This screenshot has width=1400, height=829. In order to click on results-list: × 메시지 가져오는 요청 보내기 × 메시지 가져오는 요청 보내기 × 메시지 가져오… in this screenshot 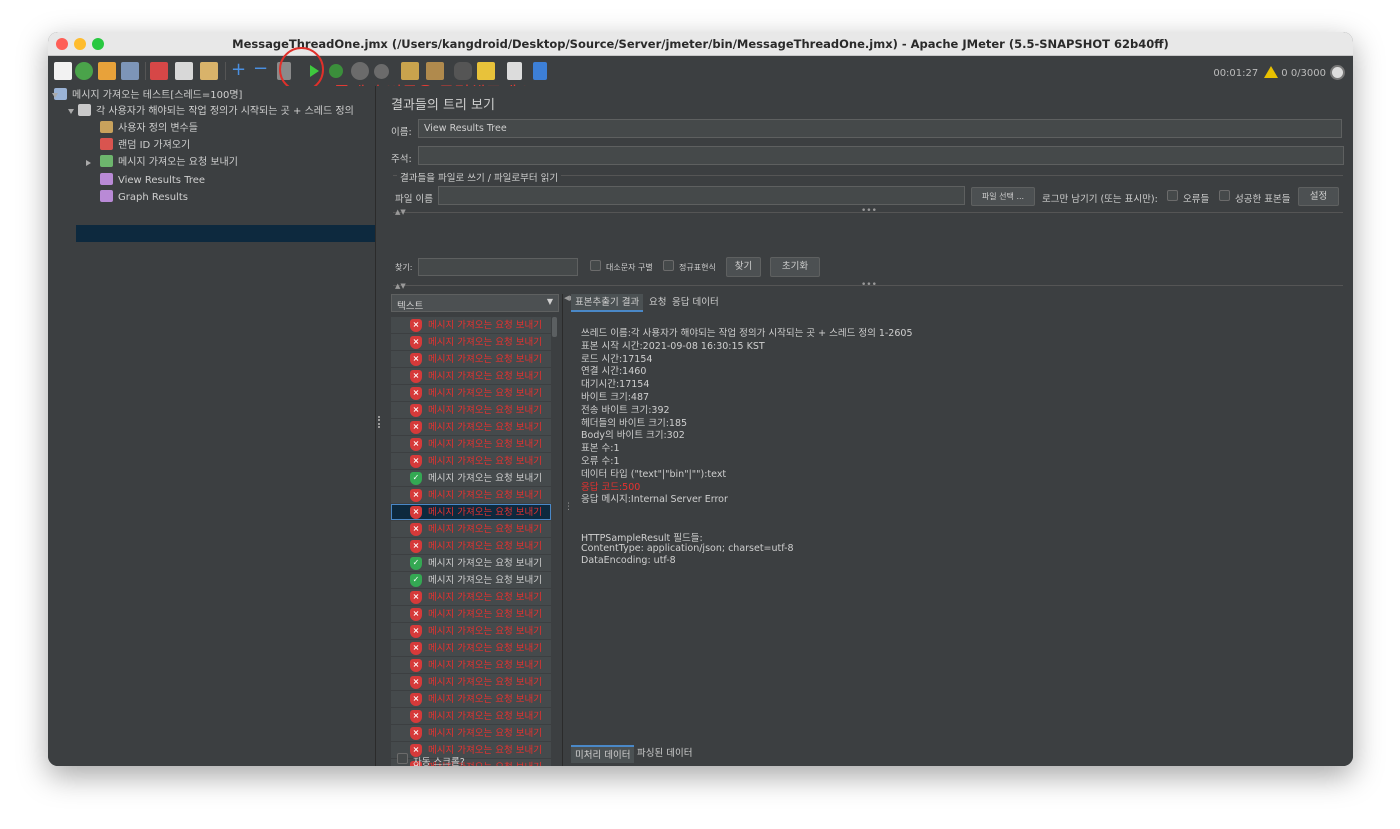, I will do `click(474, 541)`.